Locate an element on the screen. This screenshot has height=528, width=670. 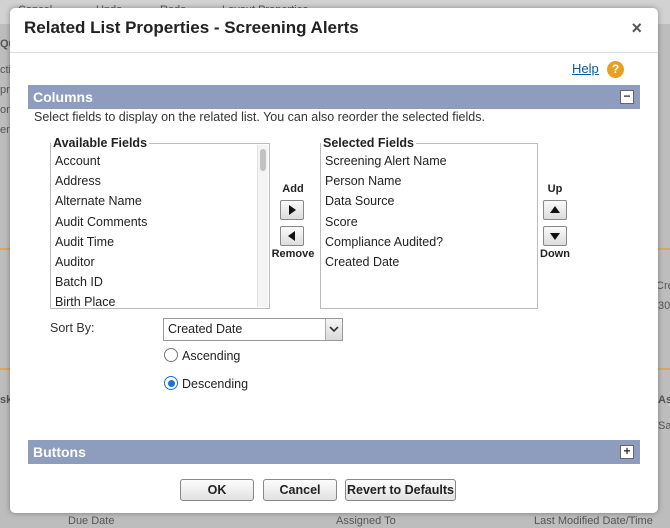
chevron-down-glyph is located at coordinates (334, 329).